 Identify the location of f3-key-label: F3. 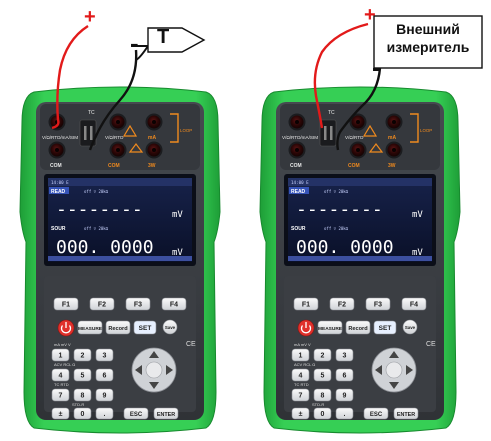
(378, 305).